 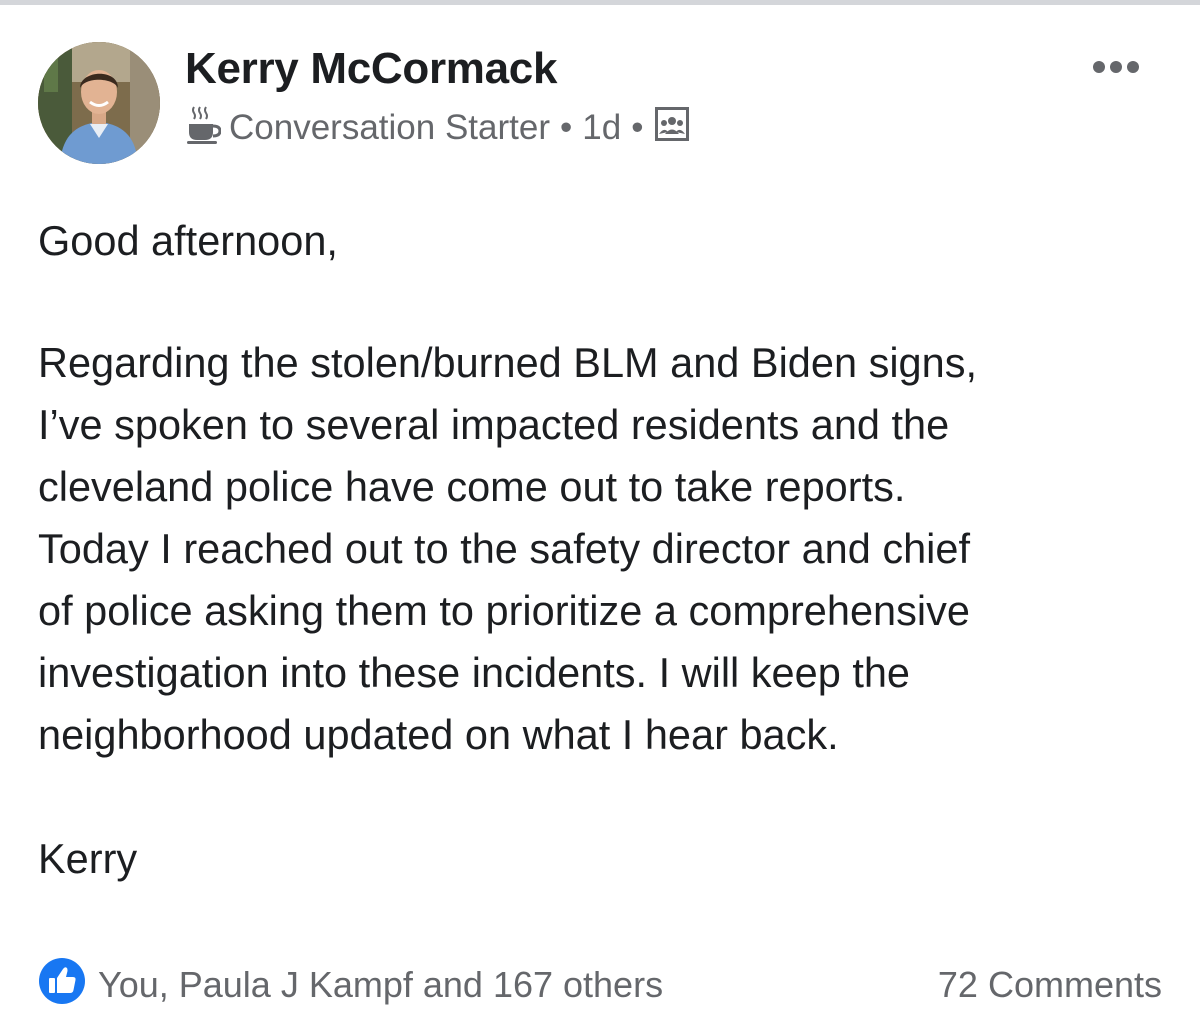 What do you see at coordinates (1050, 985) in the screenshot?
I see `comments-count-link: 72 Comments` at bounding box center [1050, 985].